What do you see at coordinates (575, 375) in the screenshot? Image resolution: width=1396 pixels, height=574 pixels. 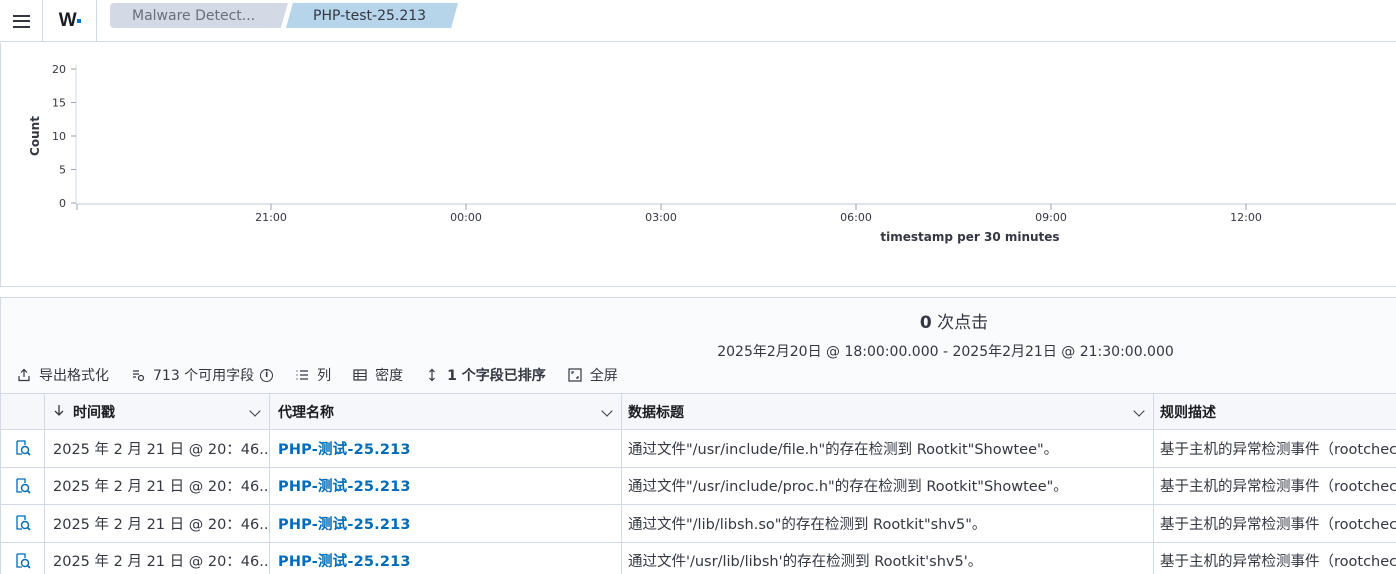 I see `fullscreen-icon` at bounding box center [575, 375].